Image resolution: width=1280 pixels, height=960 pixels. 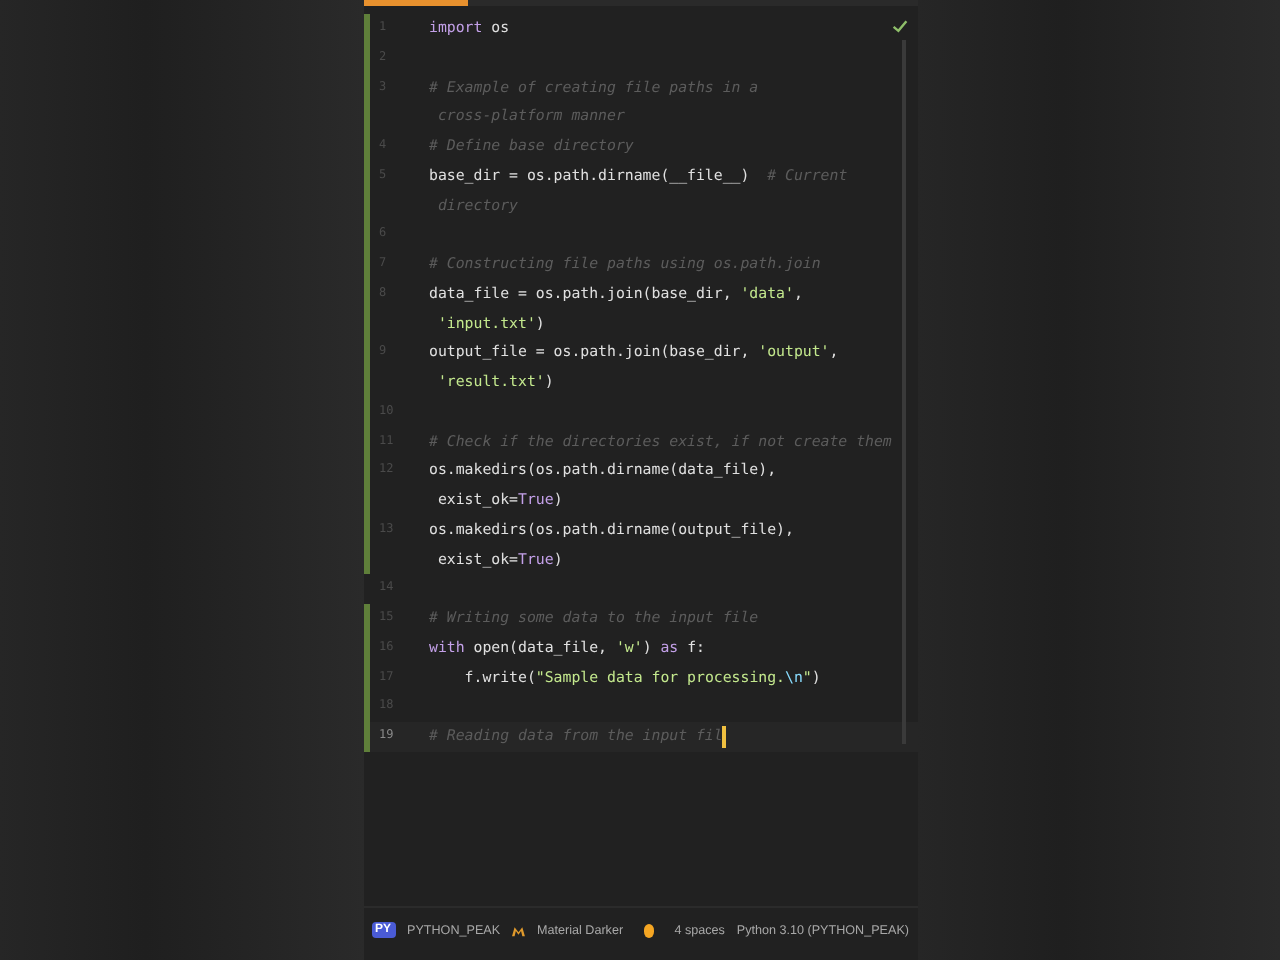 What do you see at coordinates (519, 930) in the screenshot?
I see `theme-icon` at bounding box center [519, 930].